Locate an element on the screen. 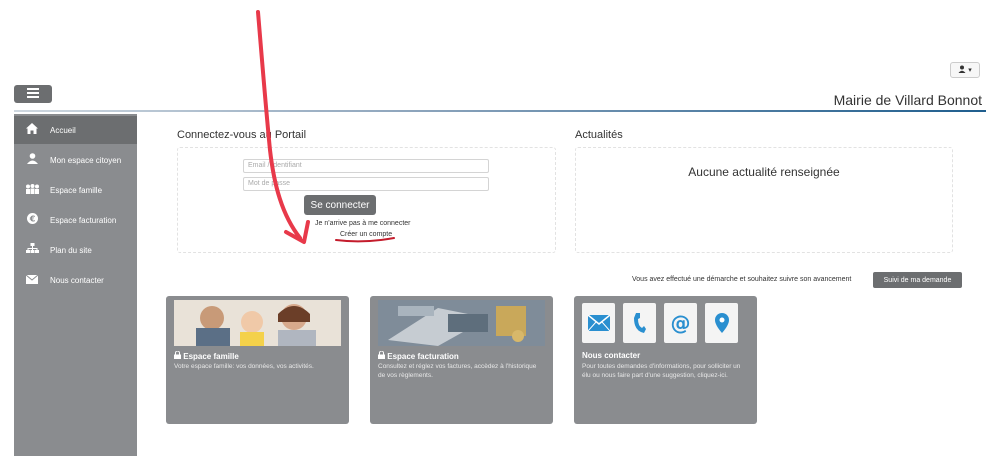 The image size is (986, 456). sidebar-item-espace-facturation: € Espace facturation is located at coordinates (75, 220).